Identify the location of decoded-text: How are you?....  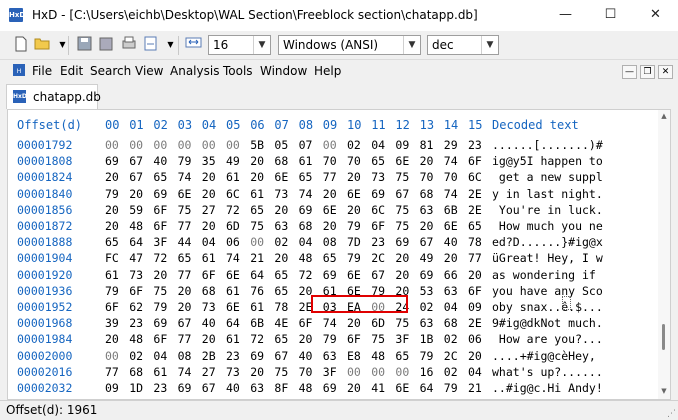
(547, 339).